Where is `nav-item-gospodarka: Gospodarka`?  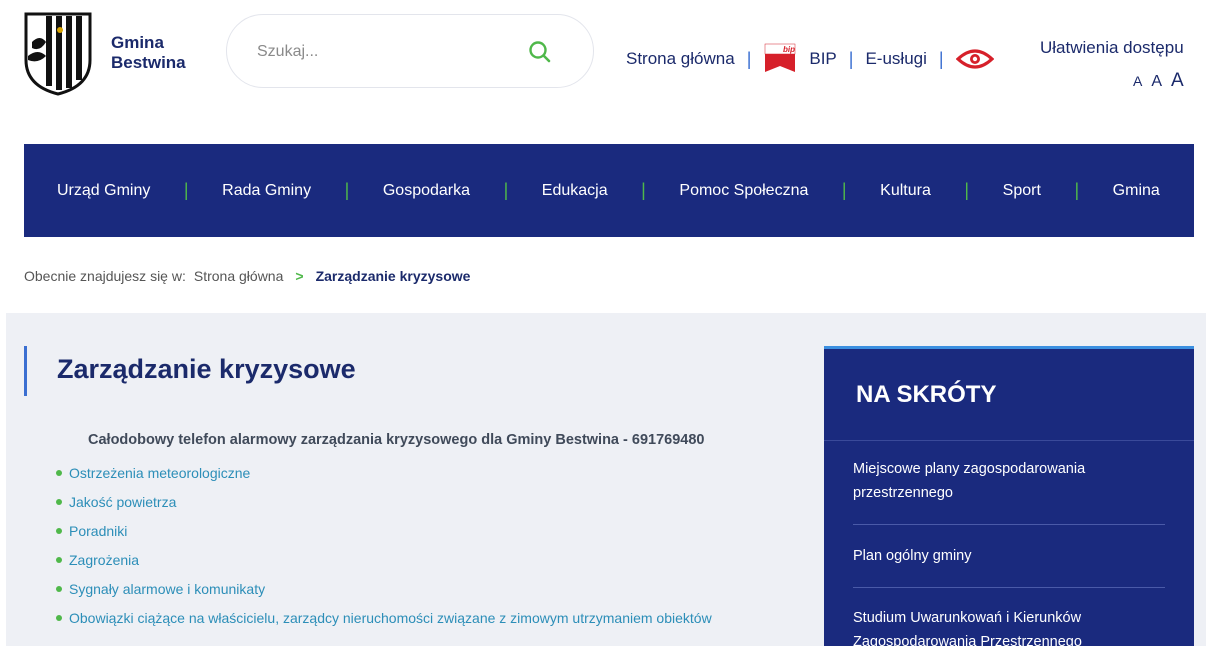 nav-item-gospodarka: Gospodarka is located at coordinates (426, 191).